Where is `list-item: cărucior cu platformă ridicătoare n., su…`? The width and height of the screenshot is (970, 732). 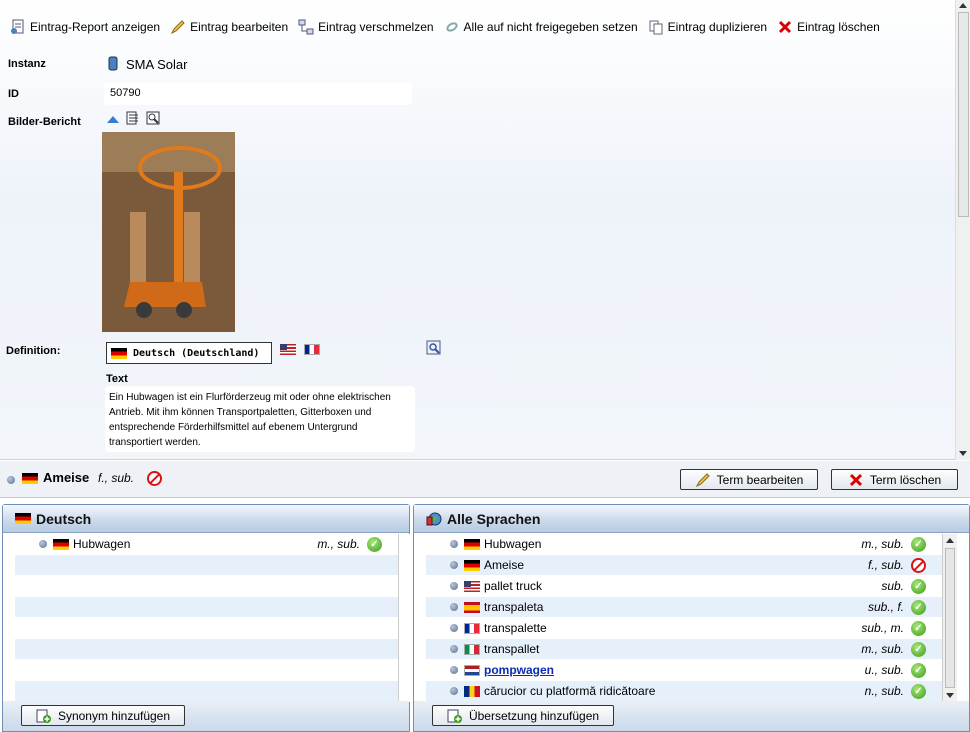
list-item: cărucior cu platformă ridicătoare n., su… is located at coordinates (684, 691).